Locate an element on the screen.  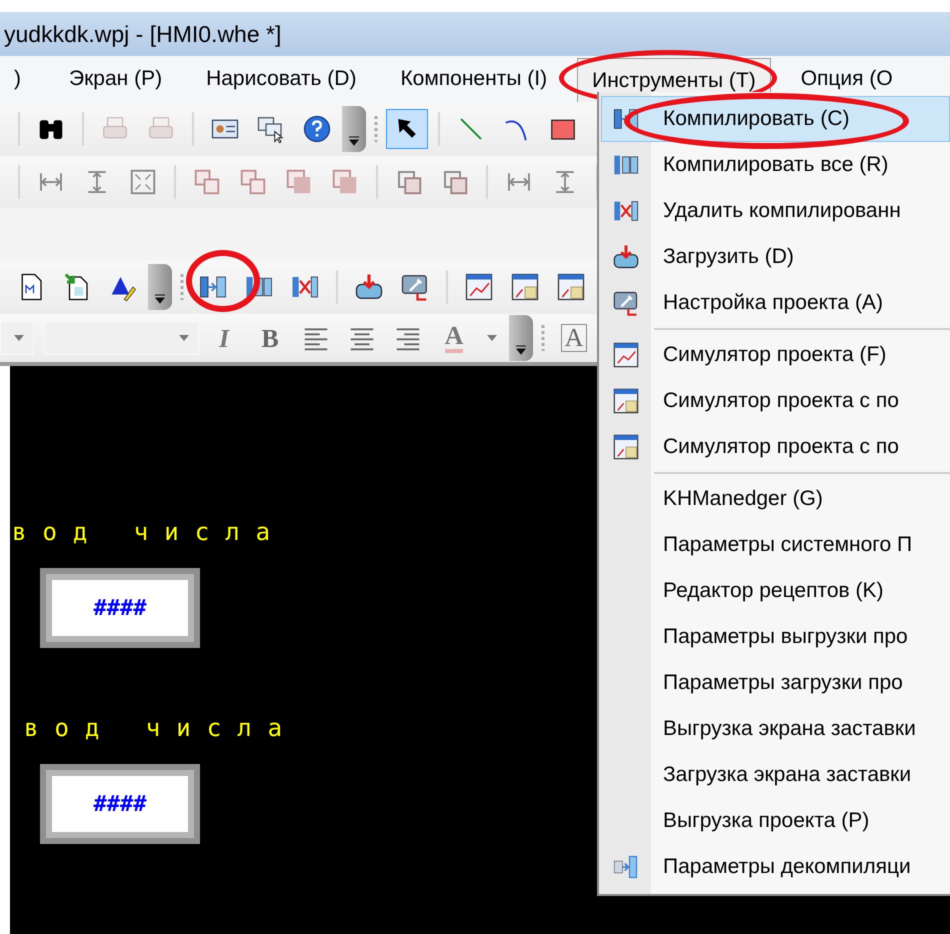
menu-entry: Загрузка экрана заставки is located at coordinates (775, 775).